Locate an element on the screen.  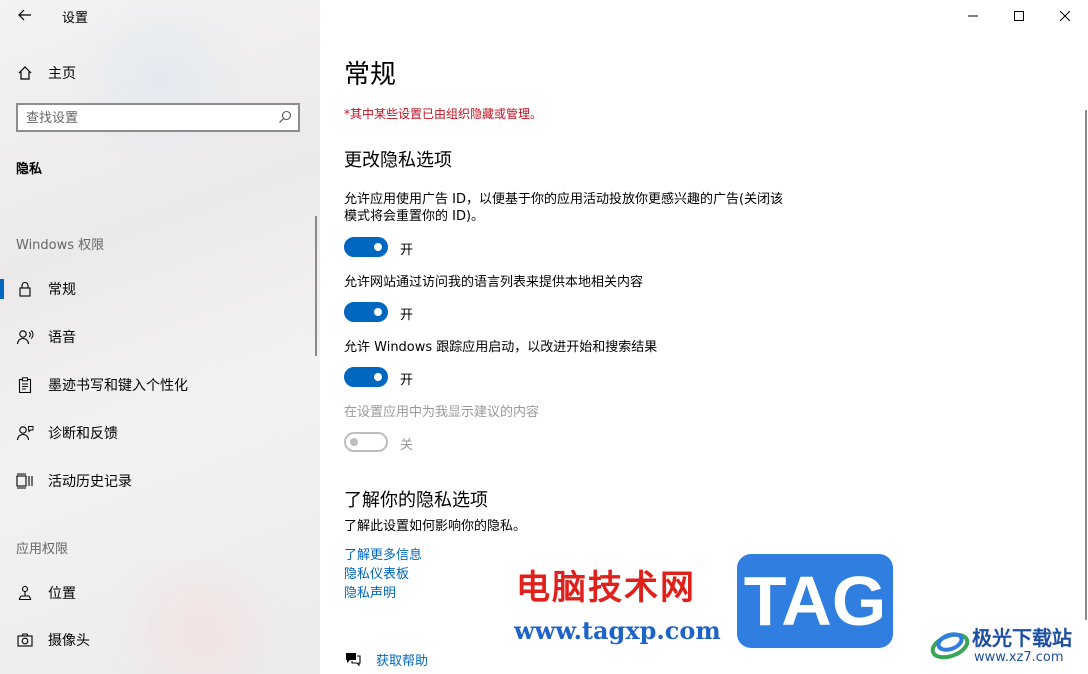
sidebar-item-label: 活动历史记录 is located at coordinates (90, 482).